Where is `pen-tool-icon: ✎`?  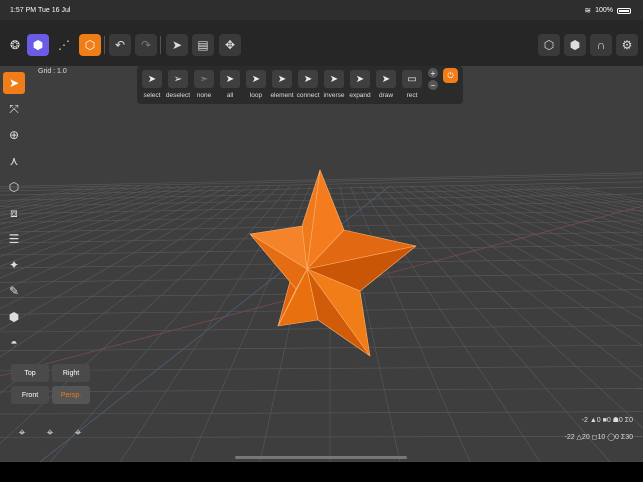
pen-tool-icon: ✎ is located at coordinates (14, 291).